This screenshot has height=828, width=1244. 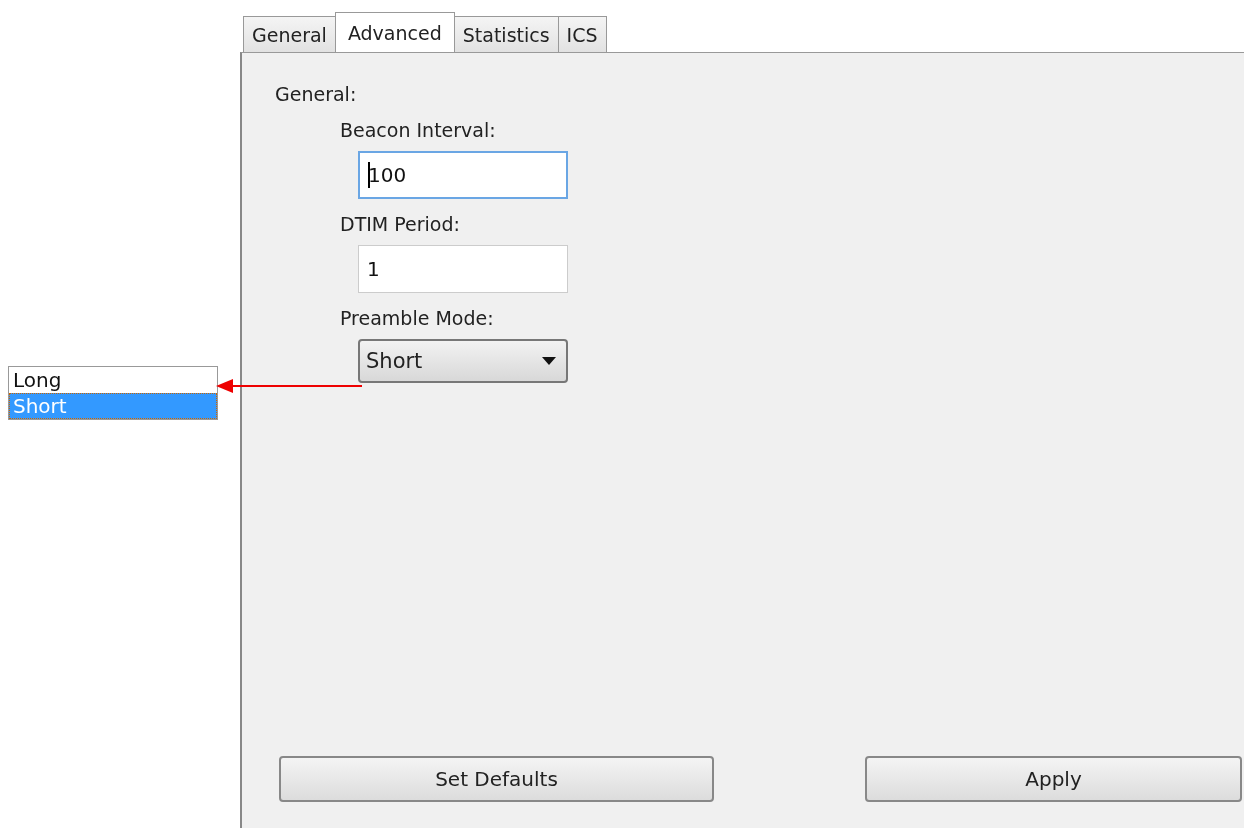 What do you see at coordinates (400, 224) in the screenshot?
I see `field-label: DTIM Period:` at bounding box center [400, 224].